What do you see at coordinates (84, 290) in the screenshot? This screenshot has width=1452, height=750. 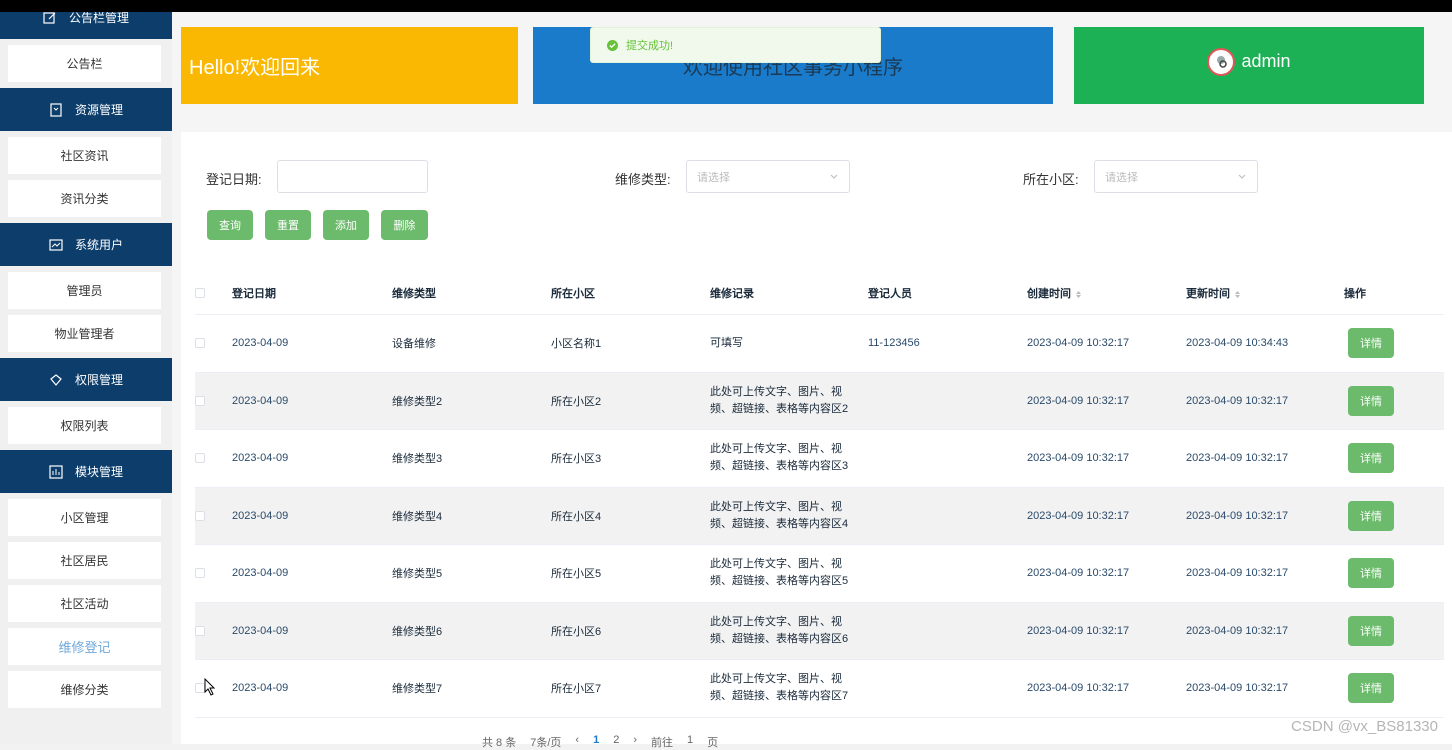 I see `sidebar-item-admin: 管理员` at bounding box center [84, 290].